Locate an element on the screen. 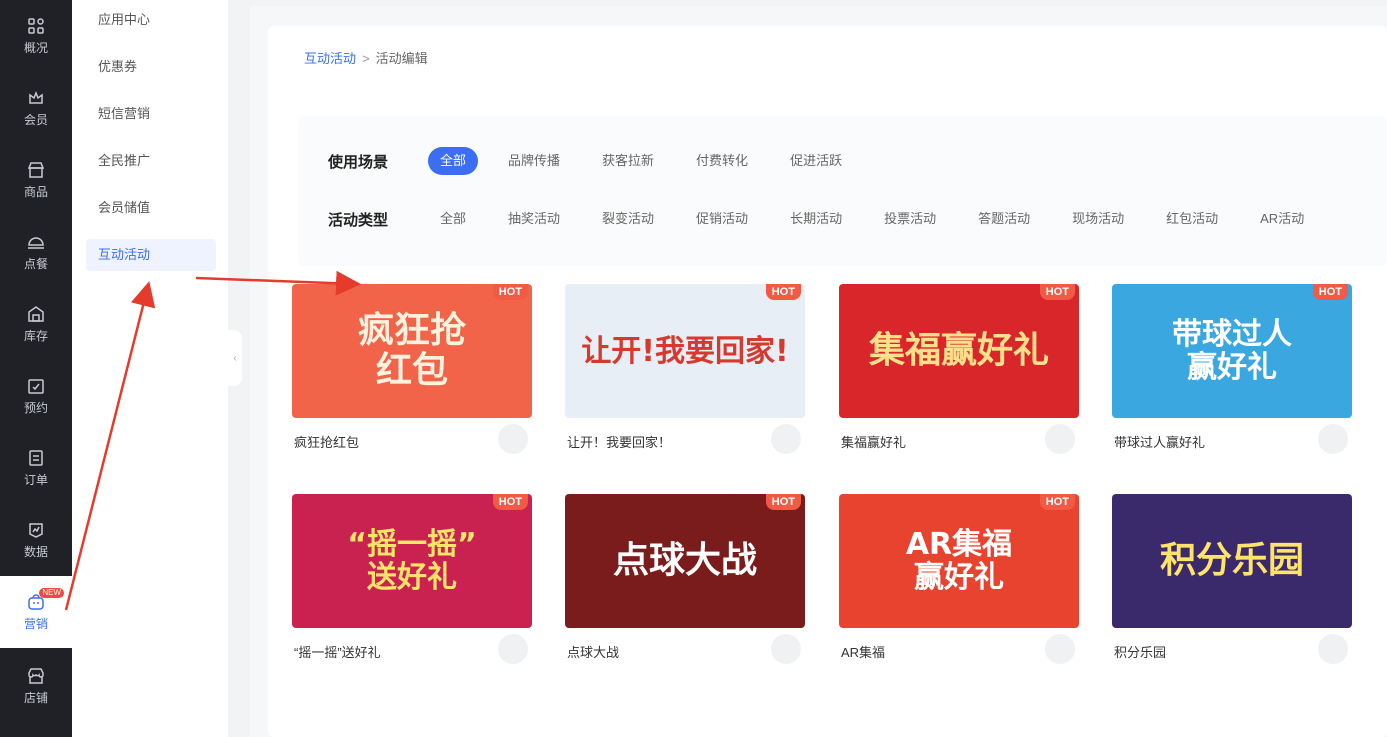 The width and height of the screenshot is (1387, 737). type-chip-quiz: 答题活动 is located at coordinates (1004, 219).